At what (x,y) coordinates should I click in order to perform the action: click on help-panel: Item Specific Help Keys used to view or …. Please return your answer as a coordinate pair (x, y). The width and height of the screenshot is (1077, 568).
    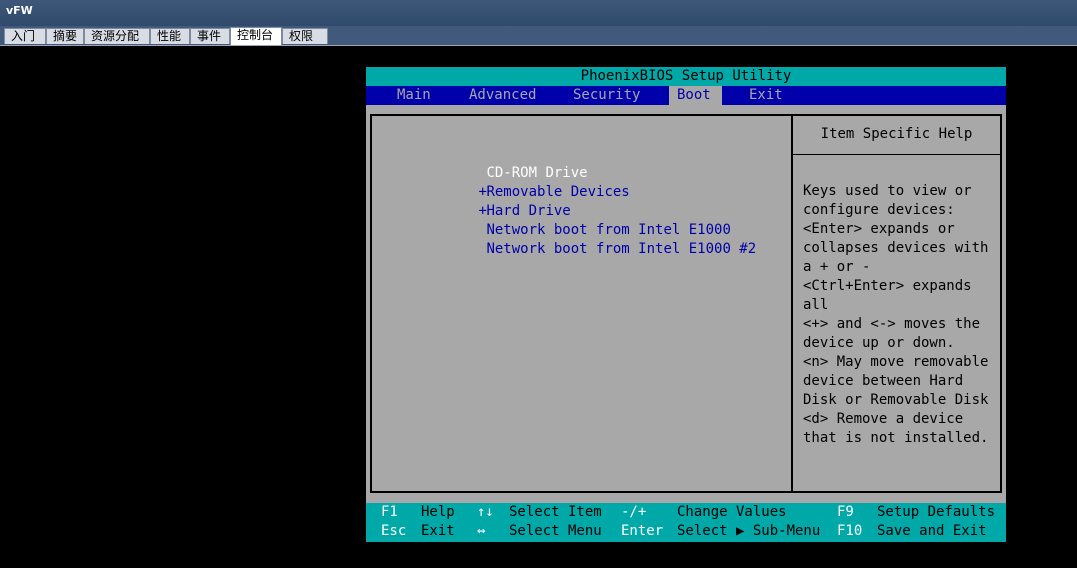
    Looking at the image, I should click on (897, 303).